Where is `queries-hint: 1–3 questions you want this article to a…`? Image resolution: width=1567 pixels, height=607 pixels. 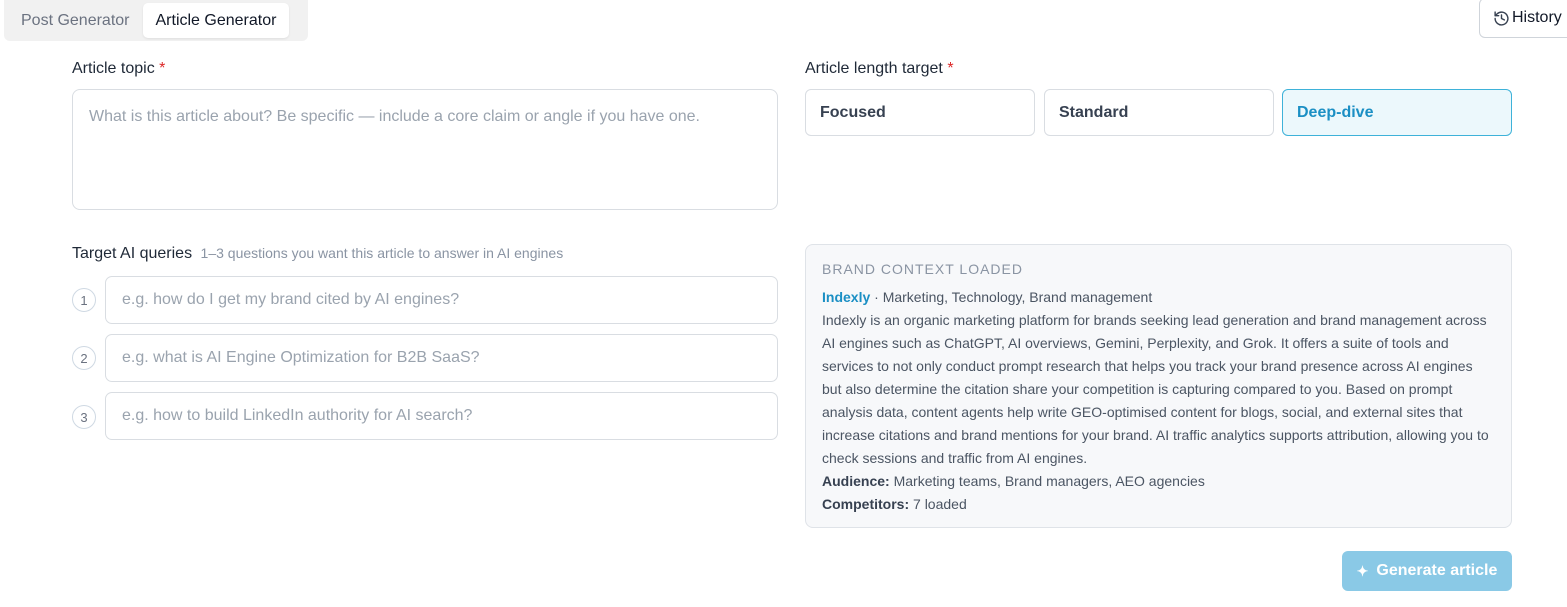 queries-hint: 1–3 questions you want this article to a… is located at coordinates (382, 253).